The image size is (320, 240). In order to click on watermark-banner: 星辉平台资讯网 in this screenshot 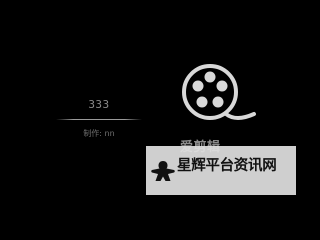, I will do `click(221, 170)`.